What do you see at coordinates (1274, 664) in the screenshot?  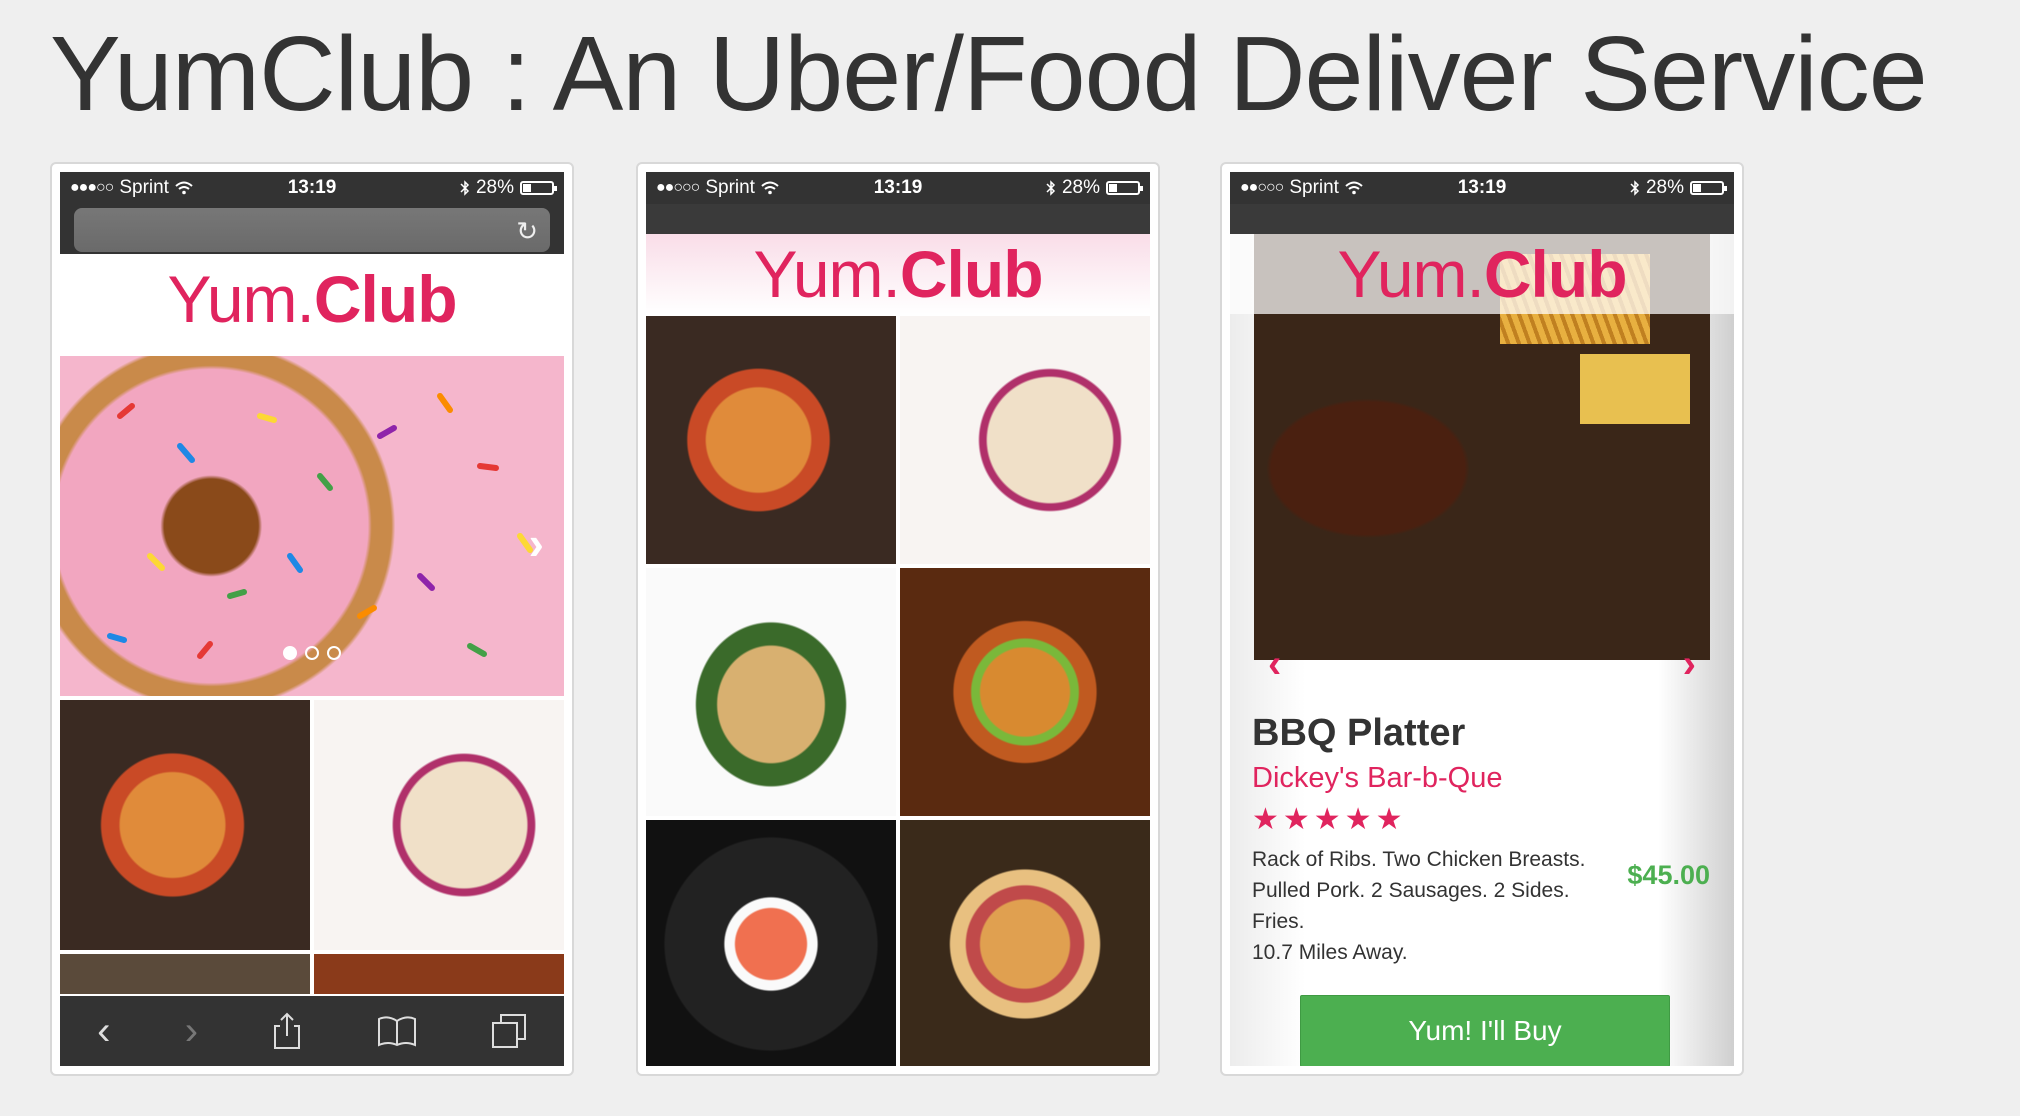 I see `chevron-left-icon: ‹` at bounding box center [1274, 664].